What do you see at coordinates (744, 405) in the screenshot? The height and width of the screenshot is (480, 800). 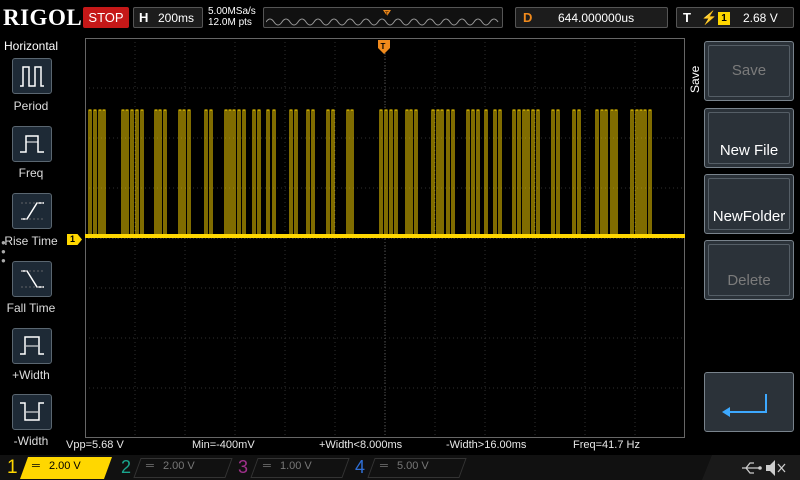 I see `enter-icon` at bounding box center [744, 405].